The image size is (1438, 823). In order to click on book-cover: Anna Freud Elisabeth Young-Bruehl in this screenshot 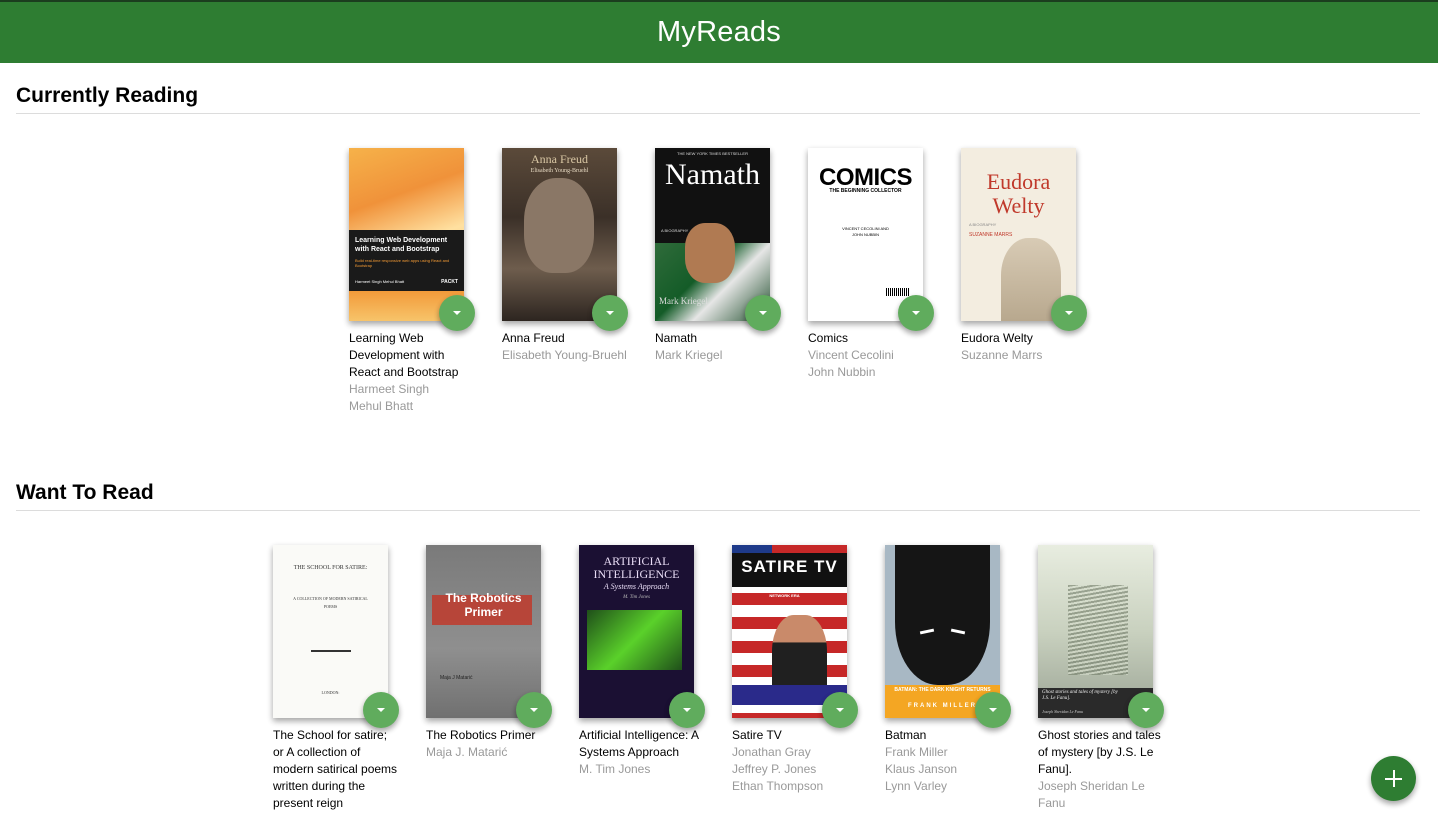, I will do `click(559, 234)`.